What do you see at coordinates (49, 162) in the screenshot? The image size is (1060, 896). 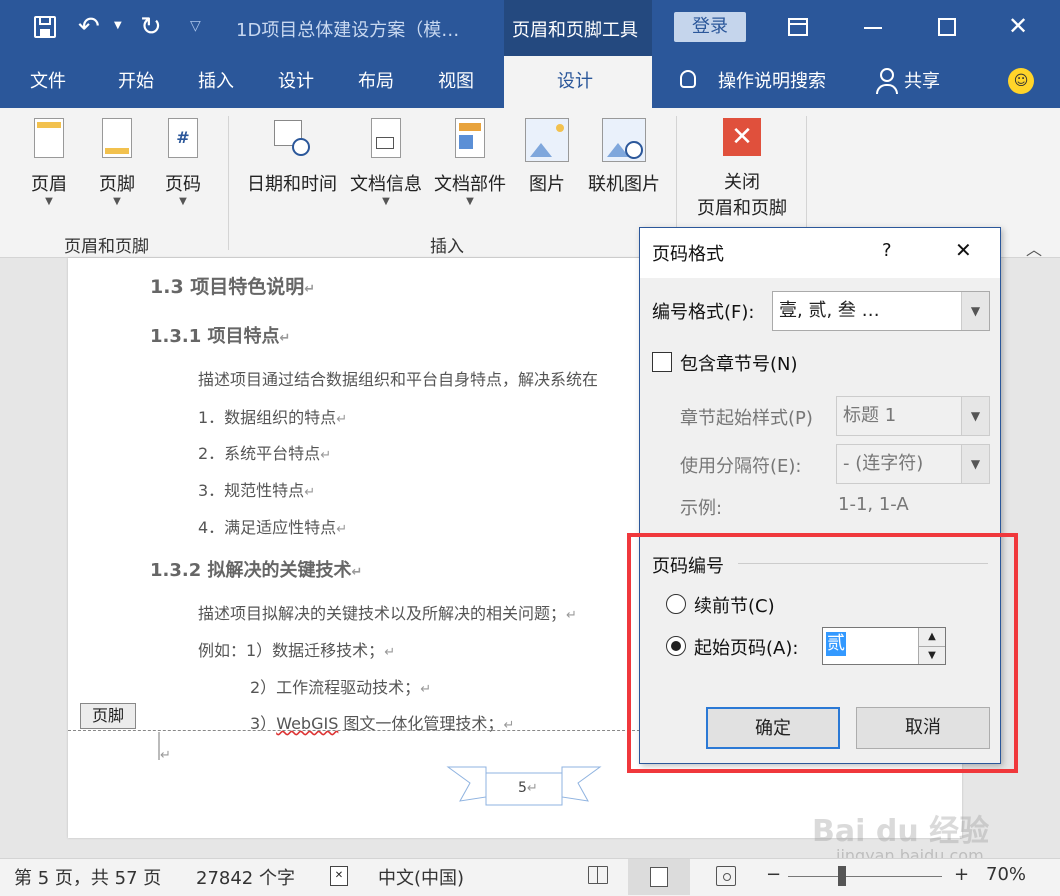 I see `header-button: 页眉 ▼` at bounding box center [49, 162].